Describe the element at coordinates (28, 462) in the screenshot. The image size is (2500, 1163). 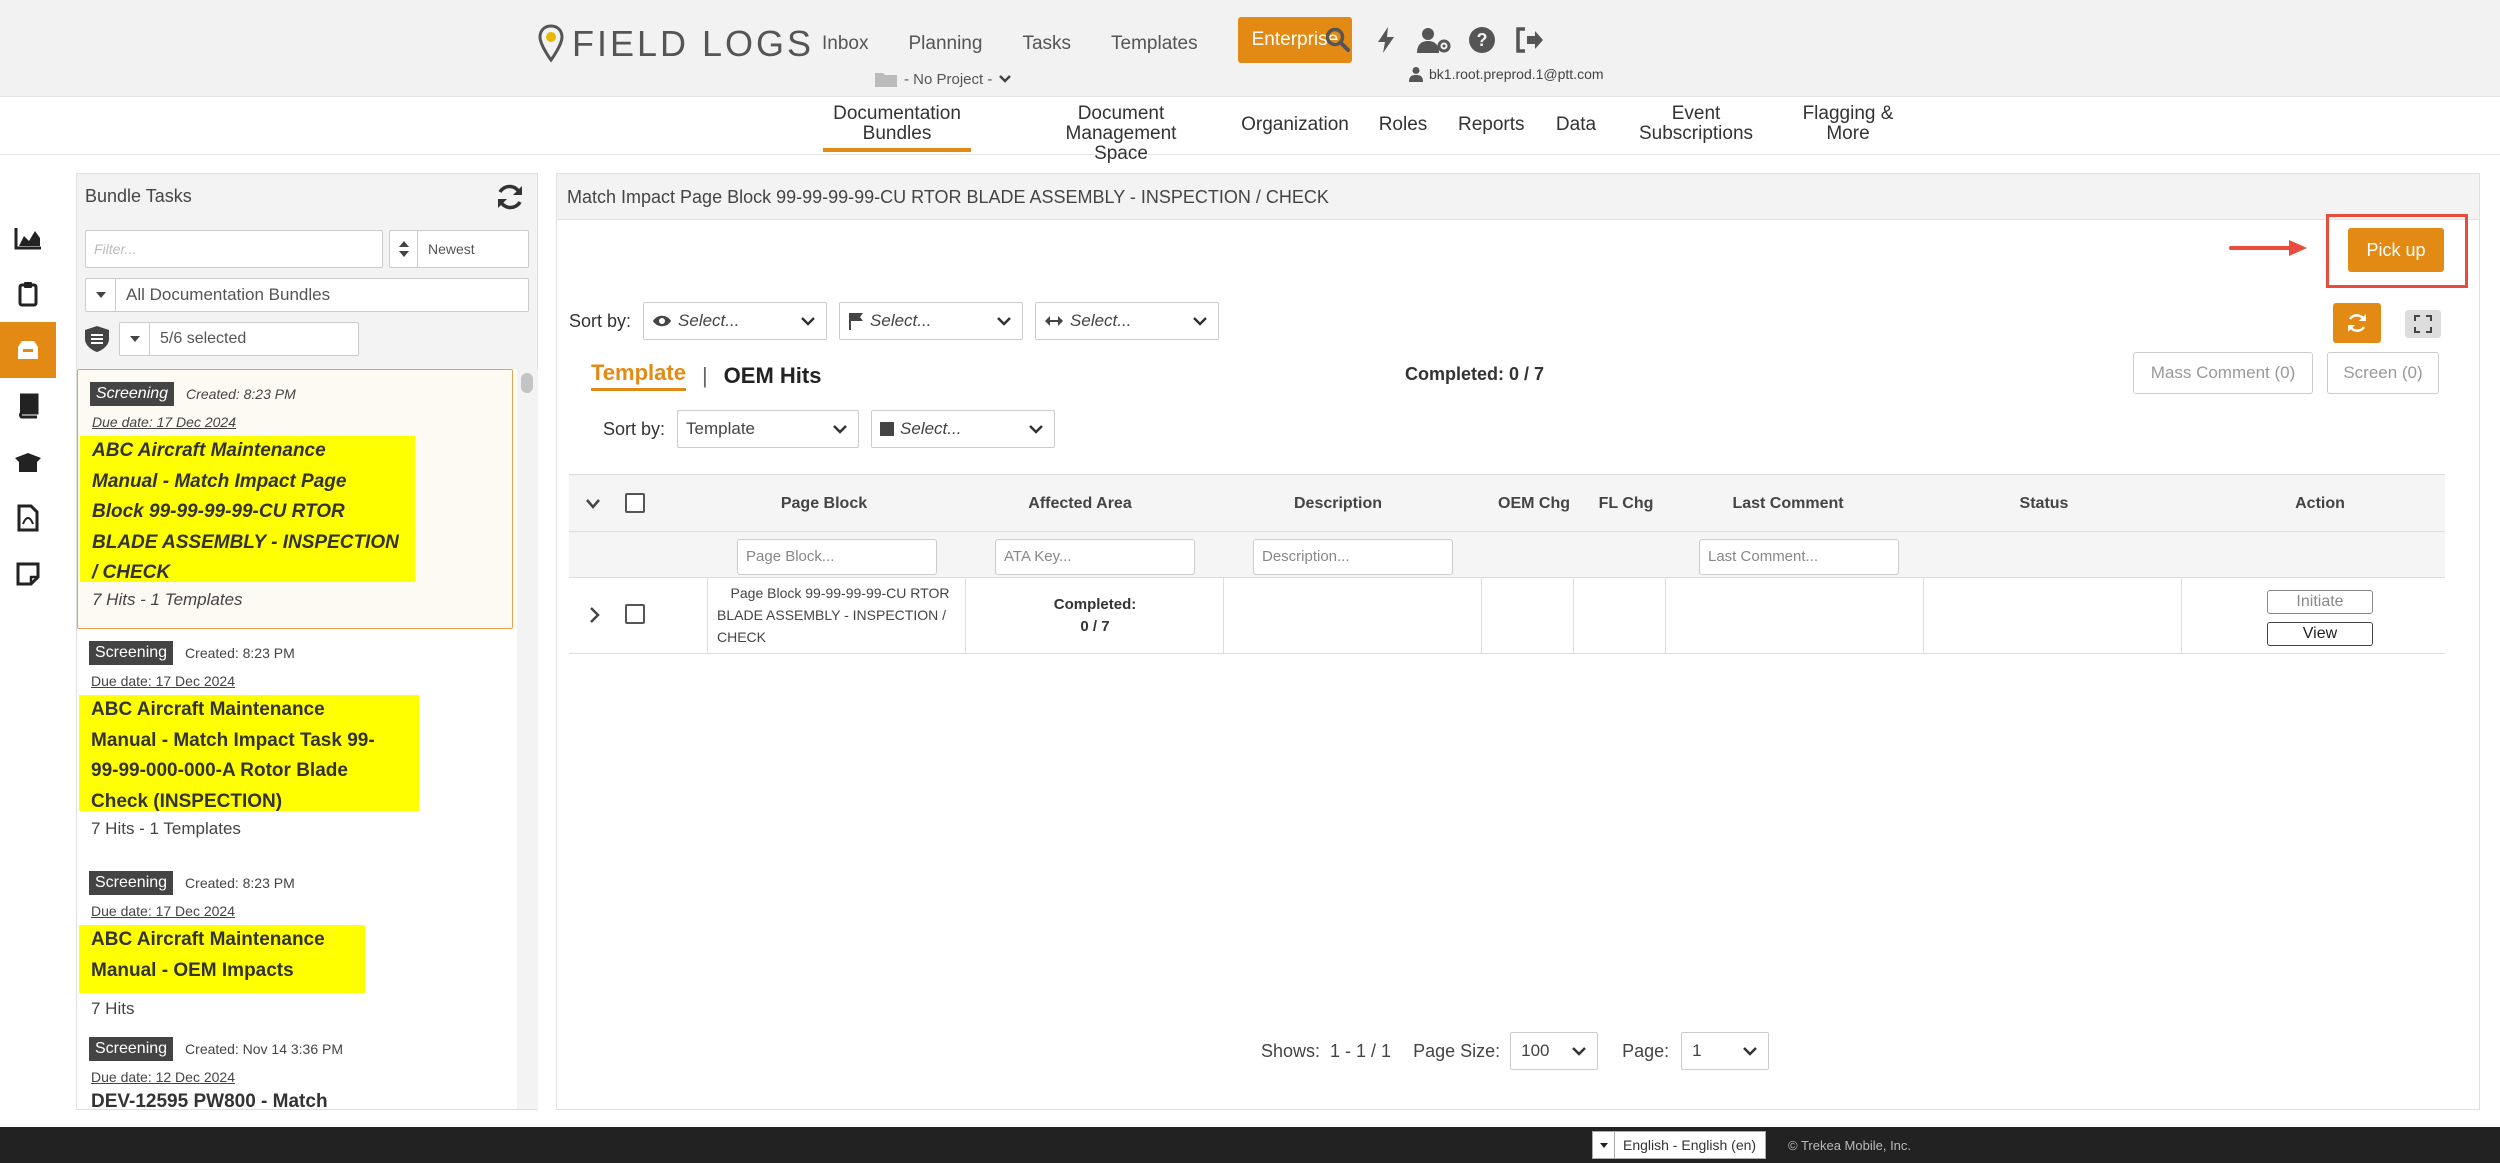
I see `rail-boxes` at that location.